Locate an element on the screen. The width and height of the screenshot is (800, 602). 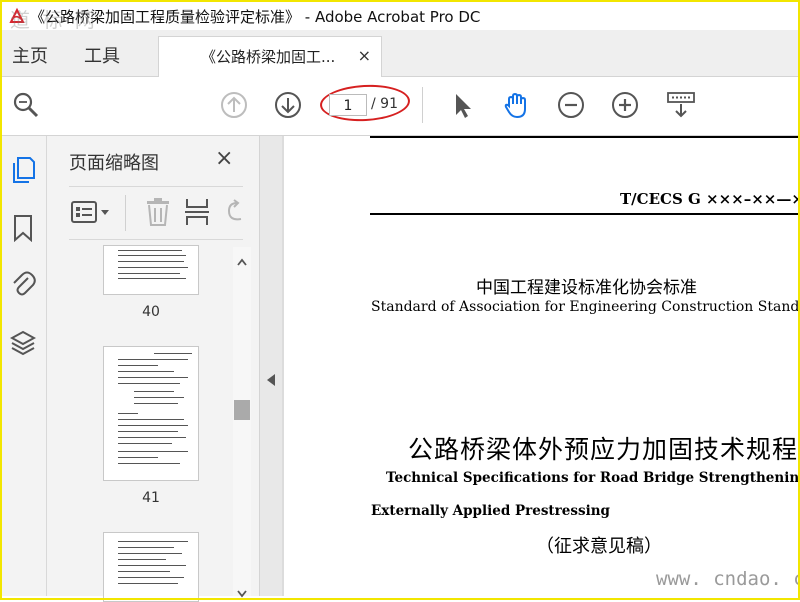
menu-tools: 工具 is located at coordinates (102, 55).